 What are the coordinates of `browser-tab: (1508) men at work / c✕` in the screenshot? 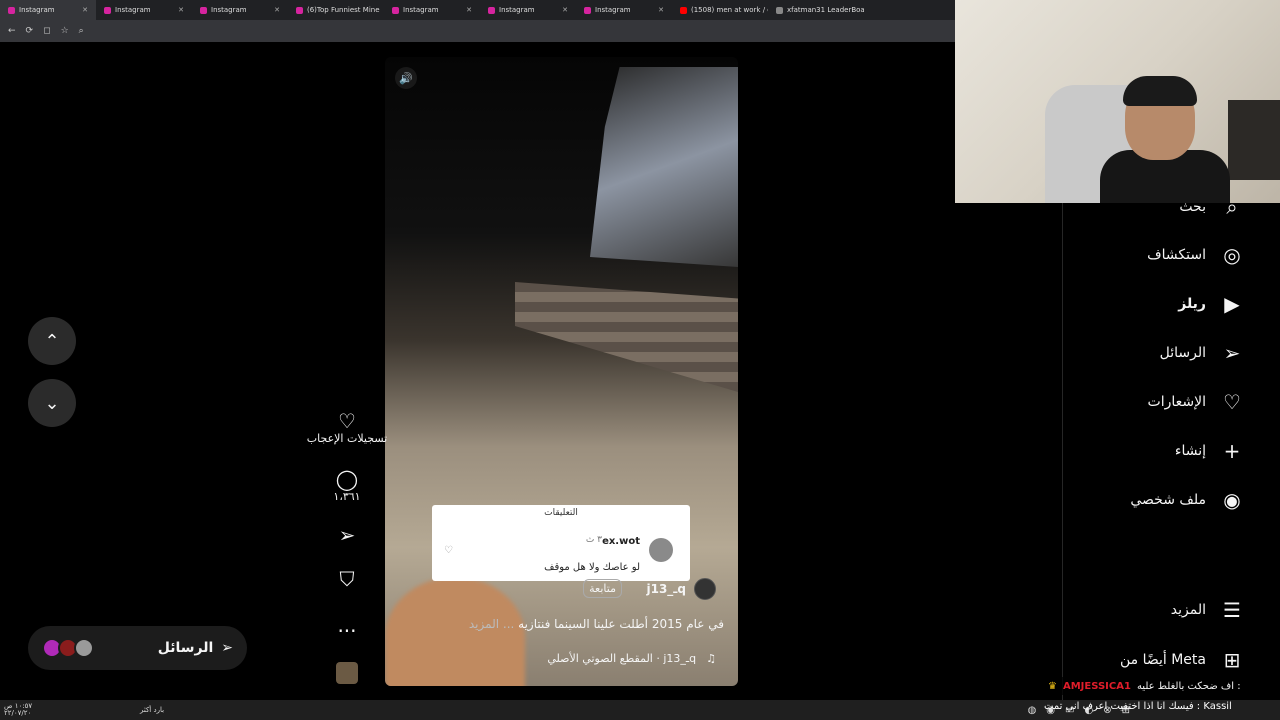 It's located at (720, 10).